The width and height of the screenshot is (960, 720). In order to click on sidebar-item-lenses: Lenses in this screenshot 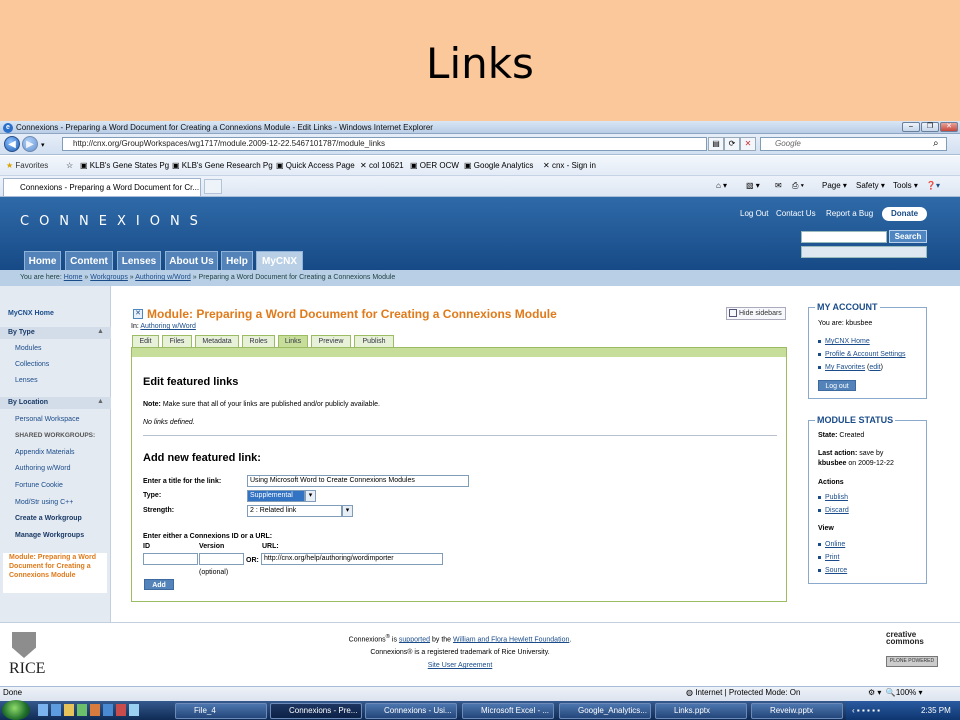, I will do `click(55, 380)`.